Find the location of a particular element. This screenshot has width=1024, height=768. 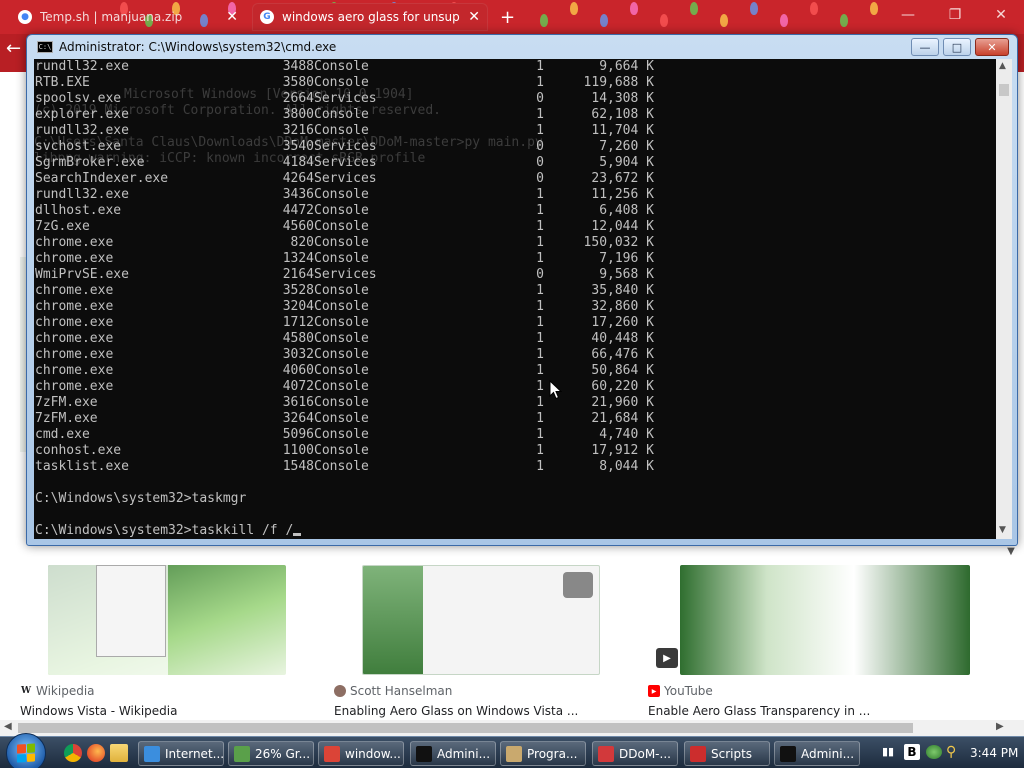

console-vertical-scrollbar: ▲ ▼ is located at coordinates (1004, 299).